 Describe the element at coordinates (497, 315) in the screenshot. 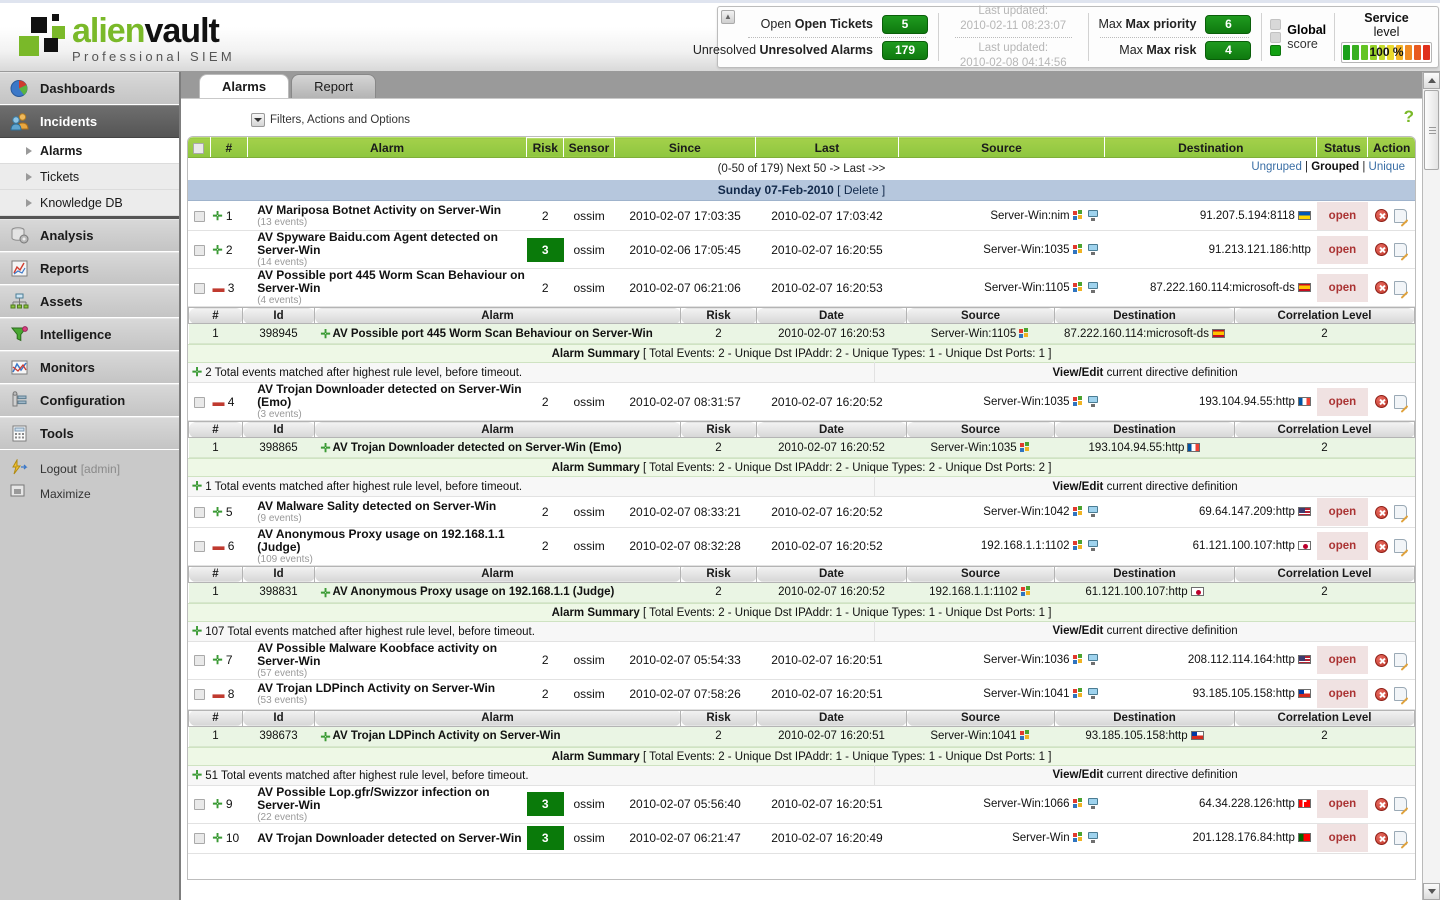

I see `sub-col-2: Alarm` at that location.